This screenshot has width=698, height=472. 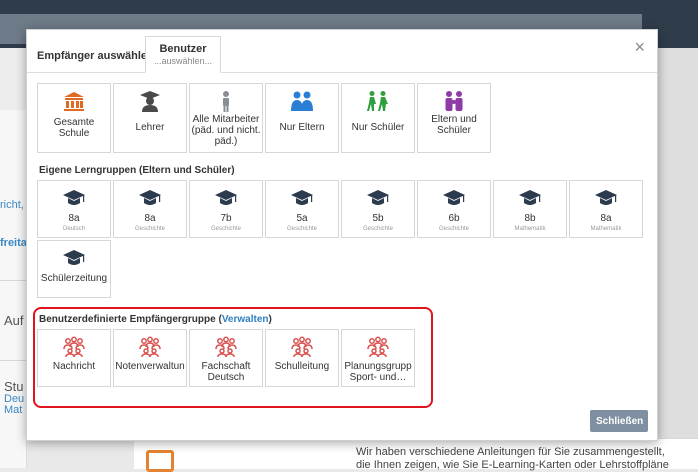 What do you see at coordinates (12, 205) in the screenshot?
I see `background-text-fragment: richt,` at bounding box center [12, 205].